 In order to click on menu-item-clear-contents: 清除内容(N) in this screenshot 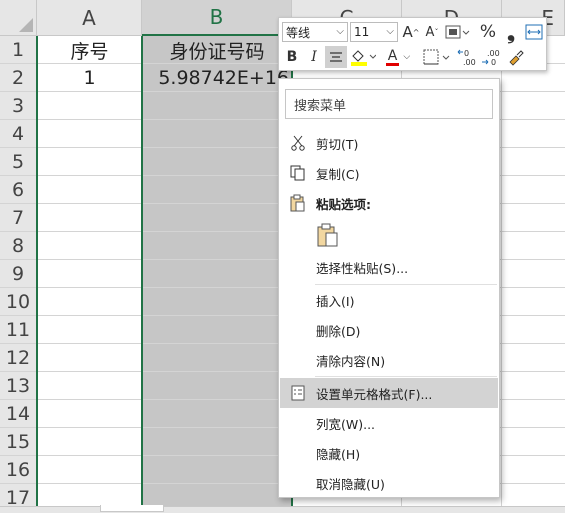, I will do `click(389, 360)`.